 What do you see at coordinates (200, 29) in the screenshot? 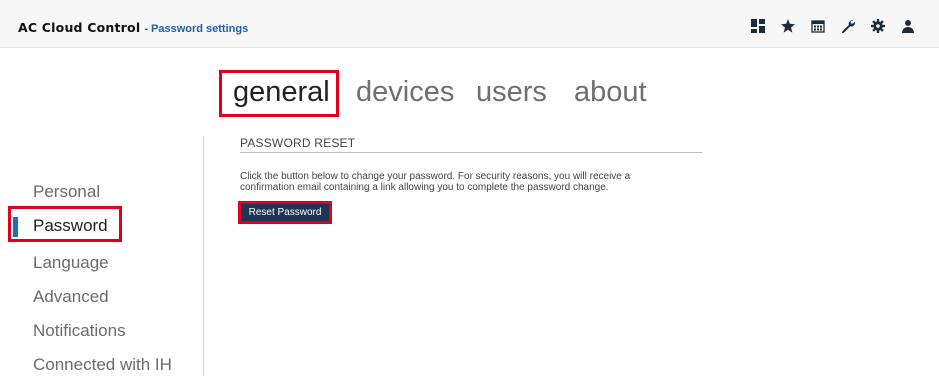
I see `page-title: Password settings` at bounding box center [200, 29].